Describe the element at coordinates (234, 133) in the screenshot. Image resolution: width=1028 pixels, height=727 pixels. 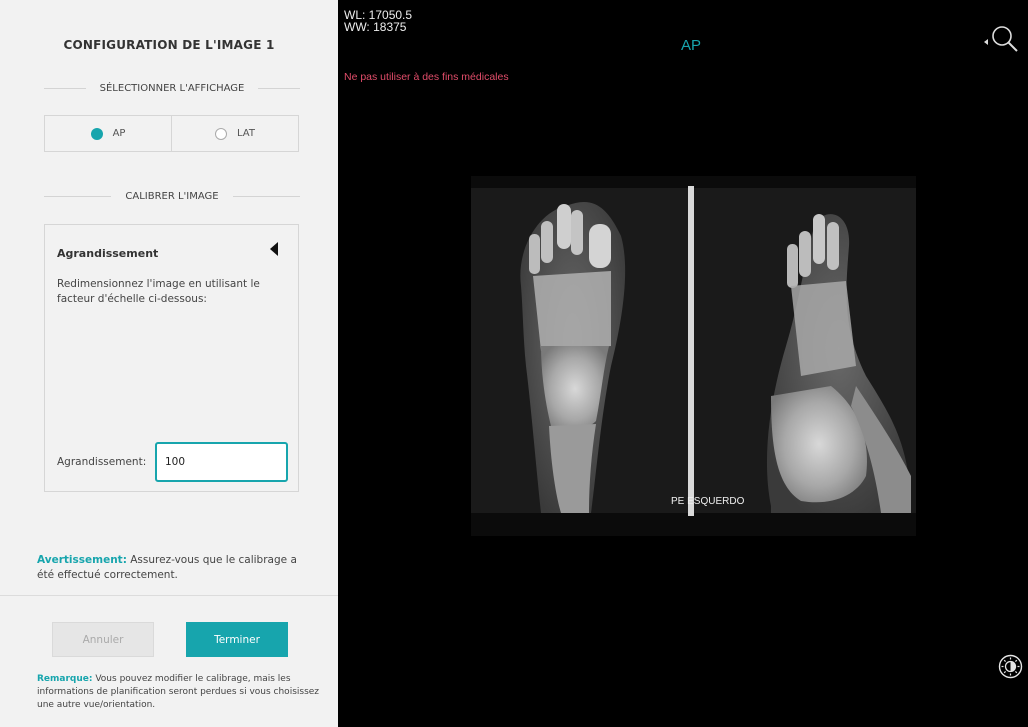
I see `view-option-lat: LAT` at that location.